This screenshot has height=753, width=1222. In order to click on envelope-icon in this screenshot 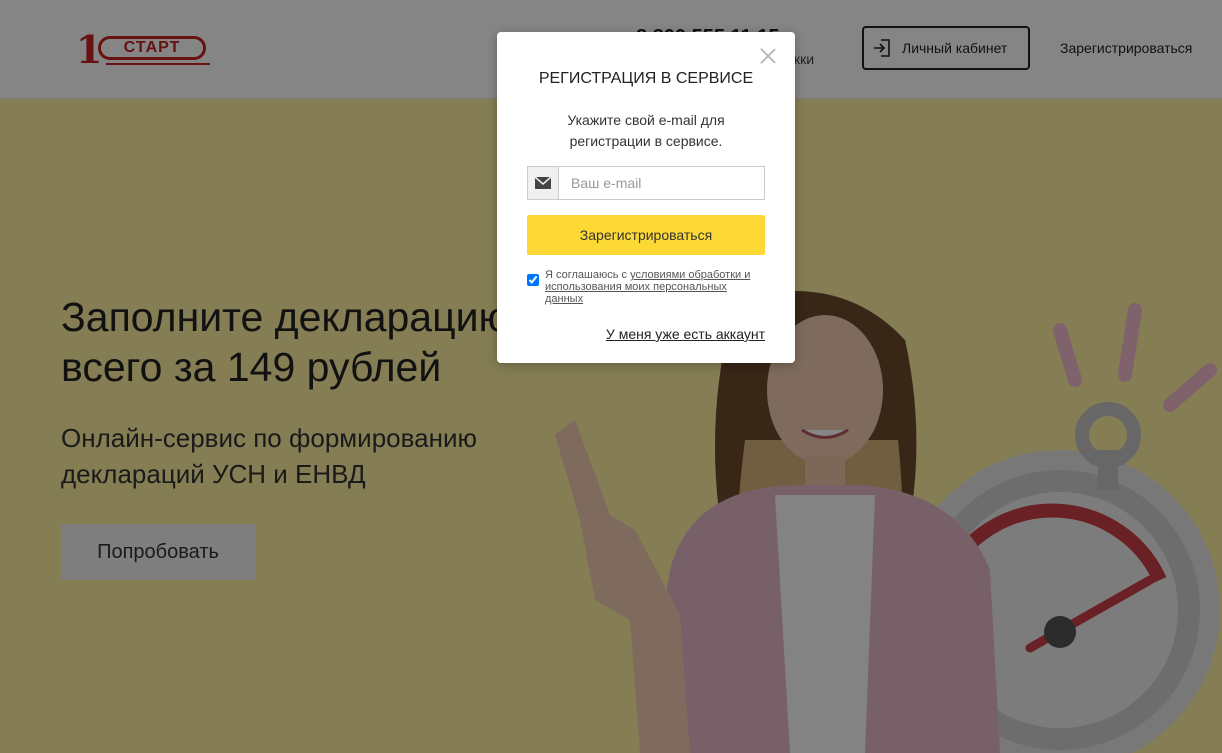, I will do `click(543, 183)`.